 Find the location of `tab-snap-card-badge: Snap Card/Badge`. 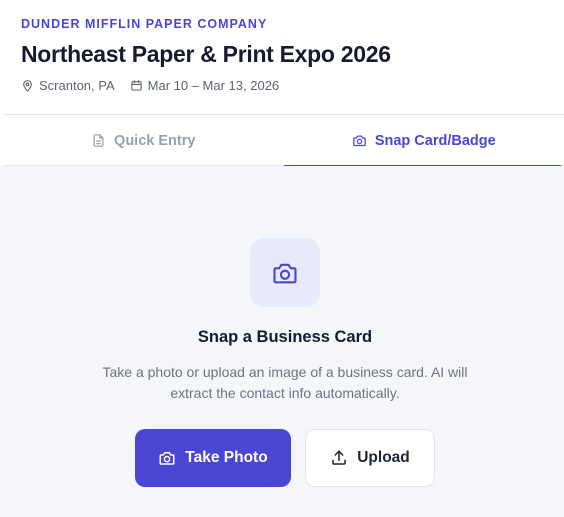

tab-snap-card-badge: Snap Card/Badge is located at coordinates (423, 141).